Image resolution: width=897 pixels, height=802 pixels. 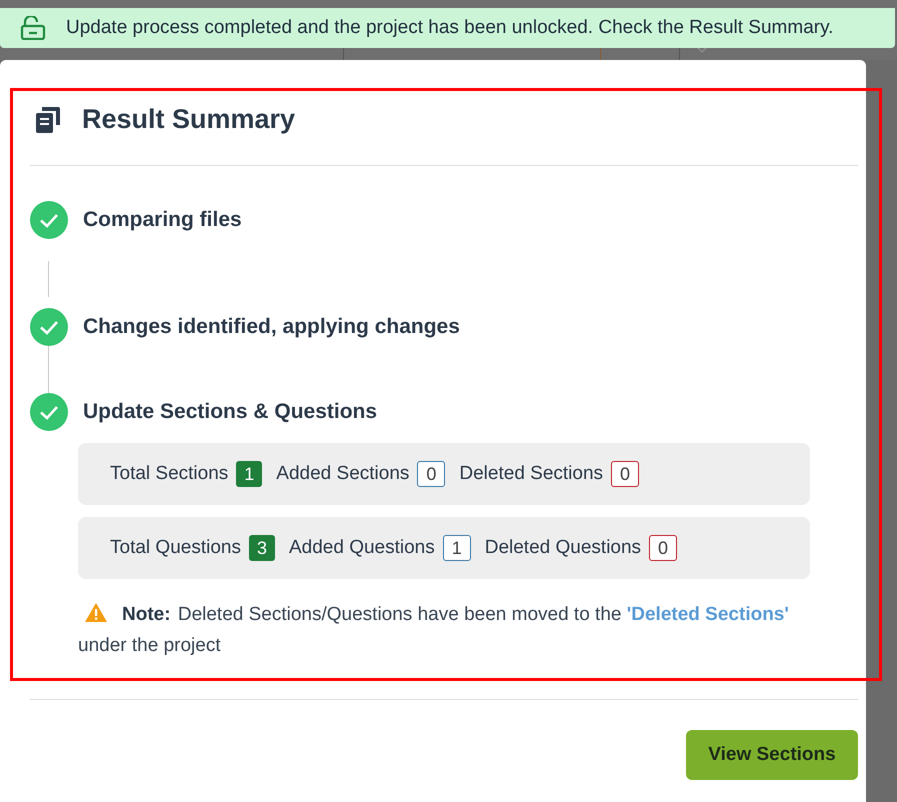 I want to click on step-label: Changes identified, applying changes, so click(x=271, y=327).